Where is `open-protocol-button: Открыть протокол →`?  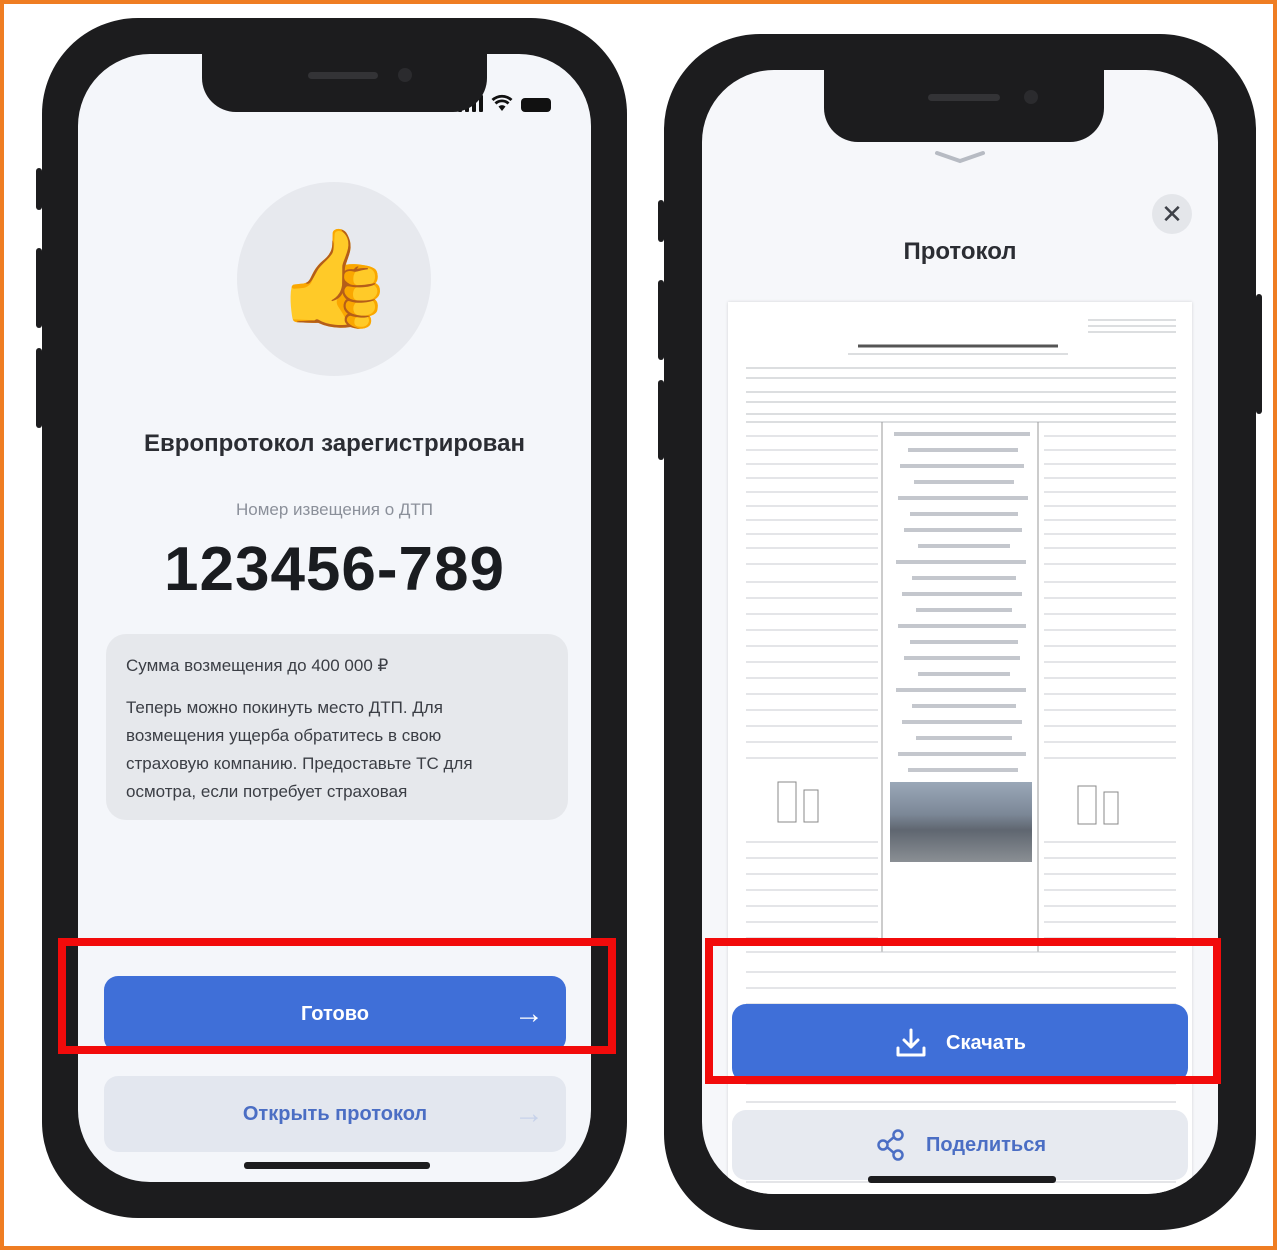
open-protocol-button: Открыть протокол → is located at coordinates (335, 1114).